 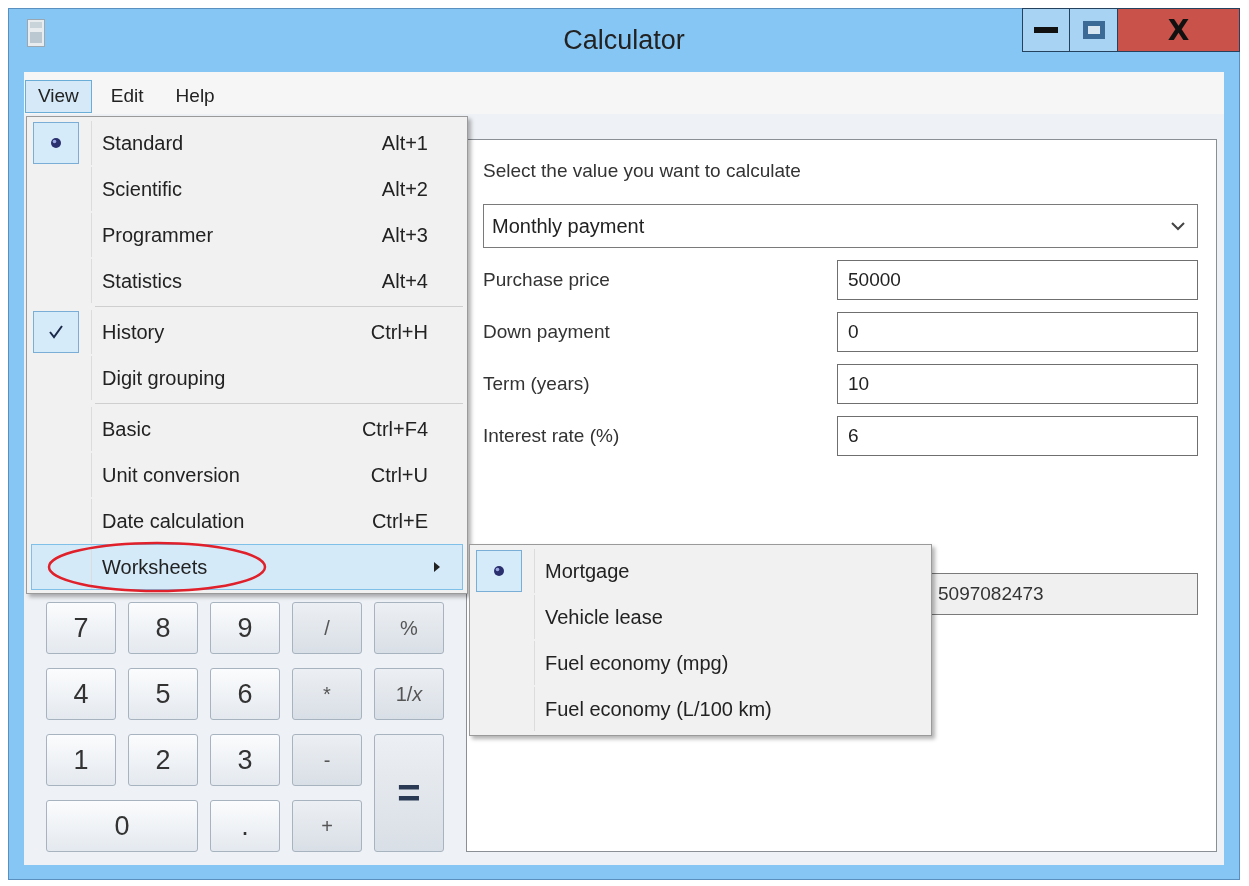 I want to click on input-field: 0, so click(x=1017, y=332).